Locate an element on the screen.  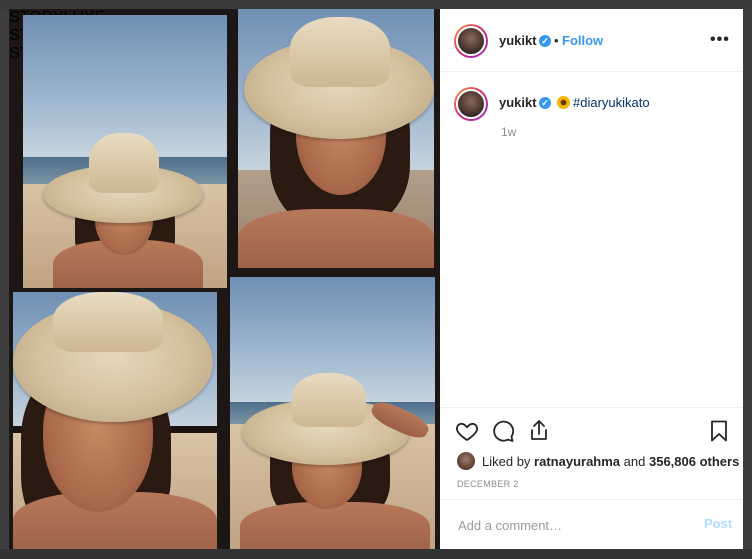
heart-icon is located at coordinates (467, 431).